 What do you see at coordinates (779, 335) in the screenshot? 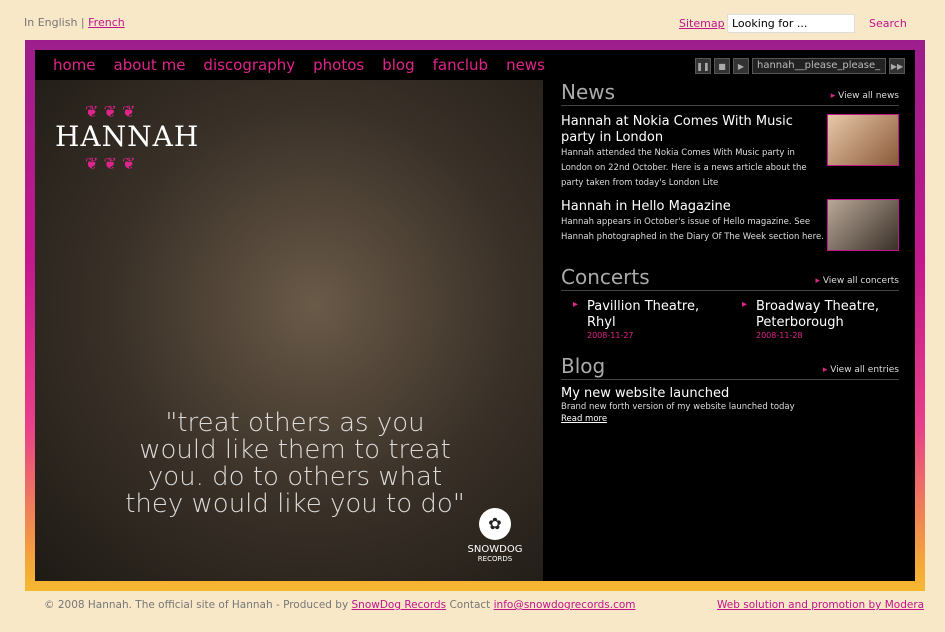
I see `concert-date: 2008-11-28` at bounding box center [779, 335].